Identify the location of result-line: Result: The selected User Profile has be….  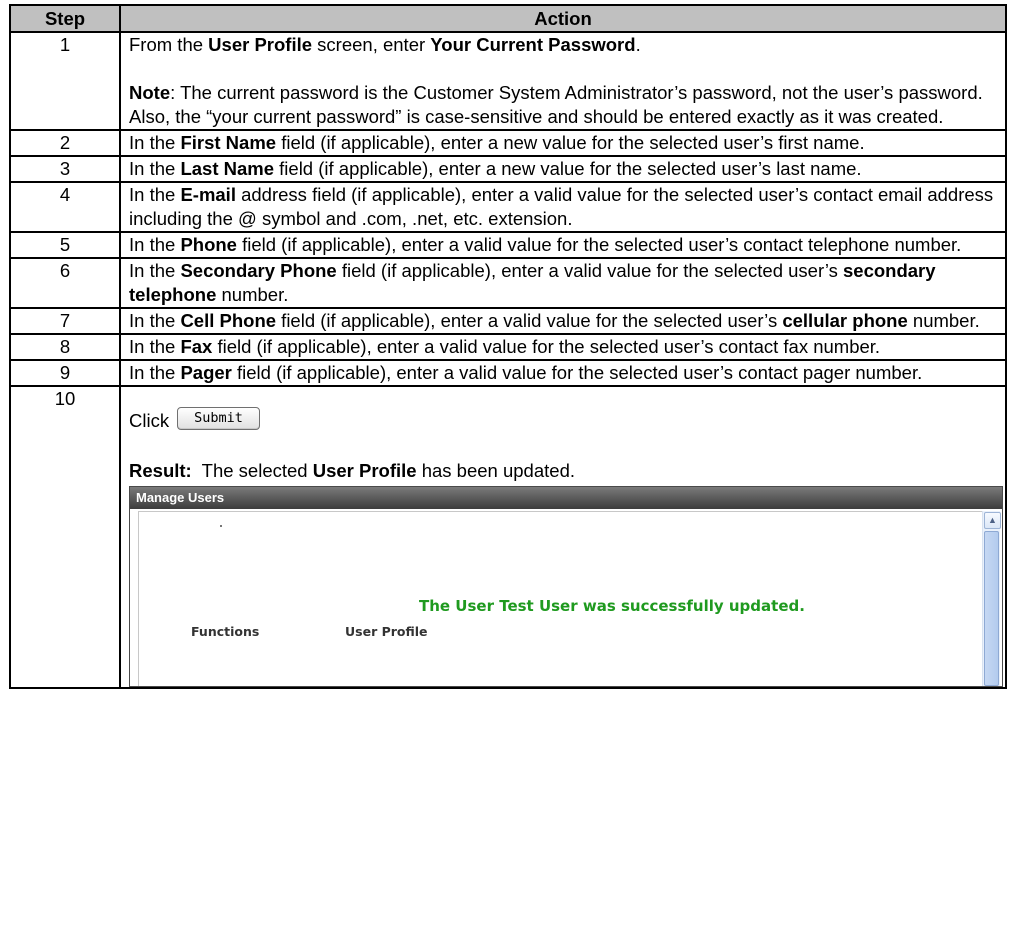
(563, 471).